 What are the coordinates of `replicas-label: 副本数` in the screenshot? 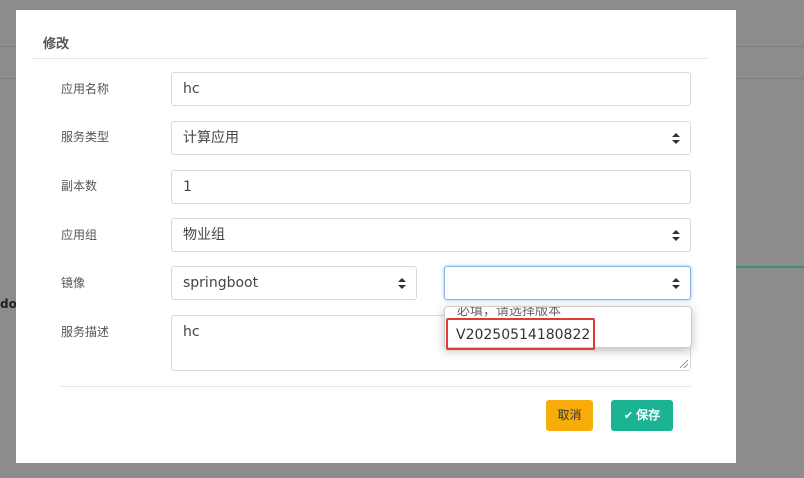 It's located at (79, 186).